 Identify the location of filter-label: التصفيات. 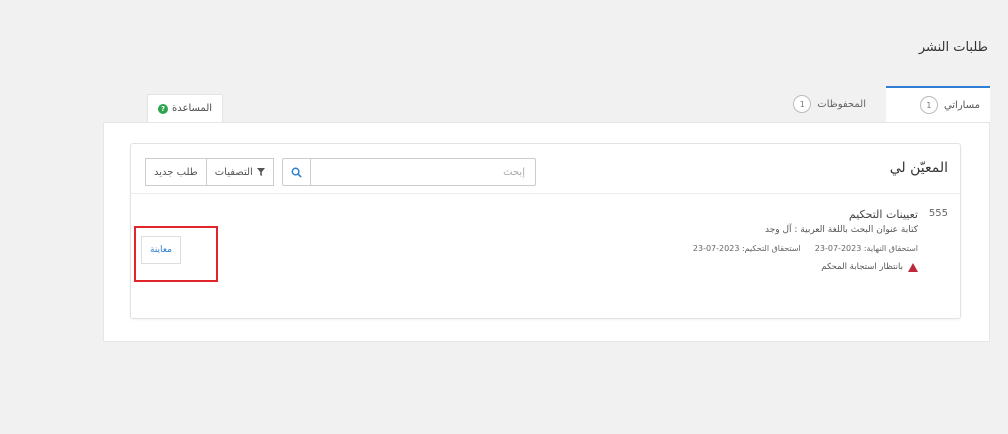
(233, 172).